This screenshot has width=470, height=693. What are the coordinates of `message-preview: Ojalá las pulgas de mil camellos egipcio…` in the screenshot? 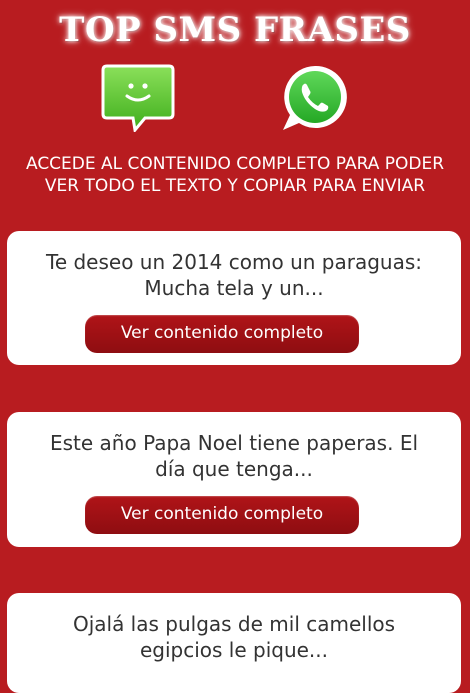 It's located at (234, 637).